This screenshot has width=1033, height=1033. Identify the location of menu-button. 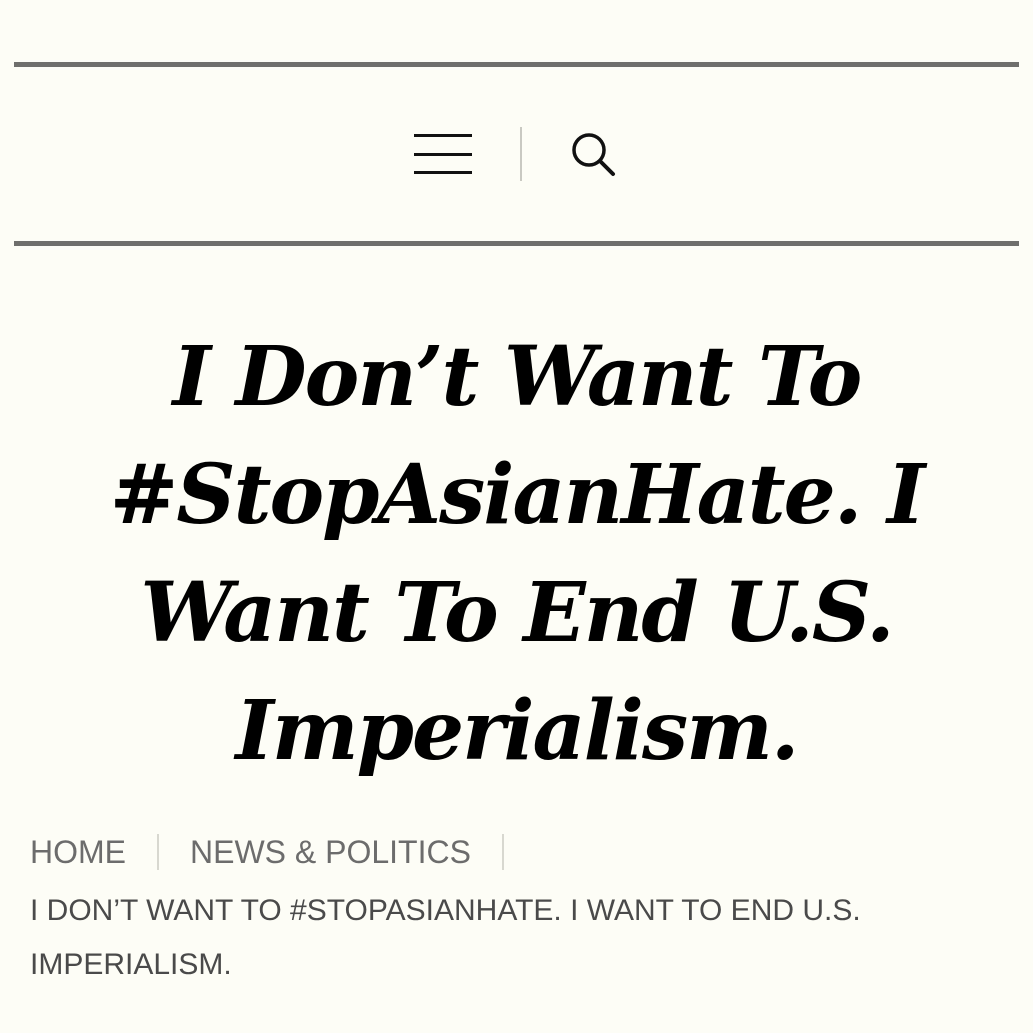
(443, 154).